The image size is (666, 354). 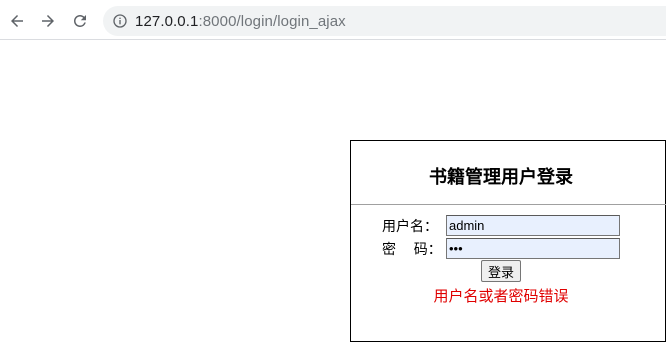 I want to click on title-divider, so click(x=508, y=204).